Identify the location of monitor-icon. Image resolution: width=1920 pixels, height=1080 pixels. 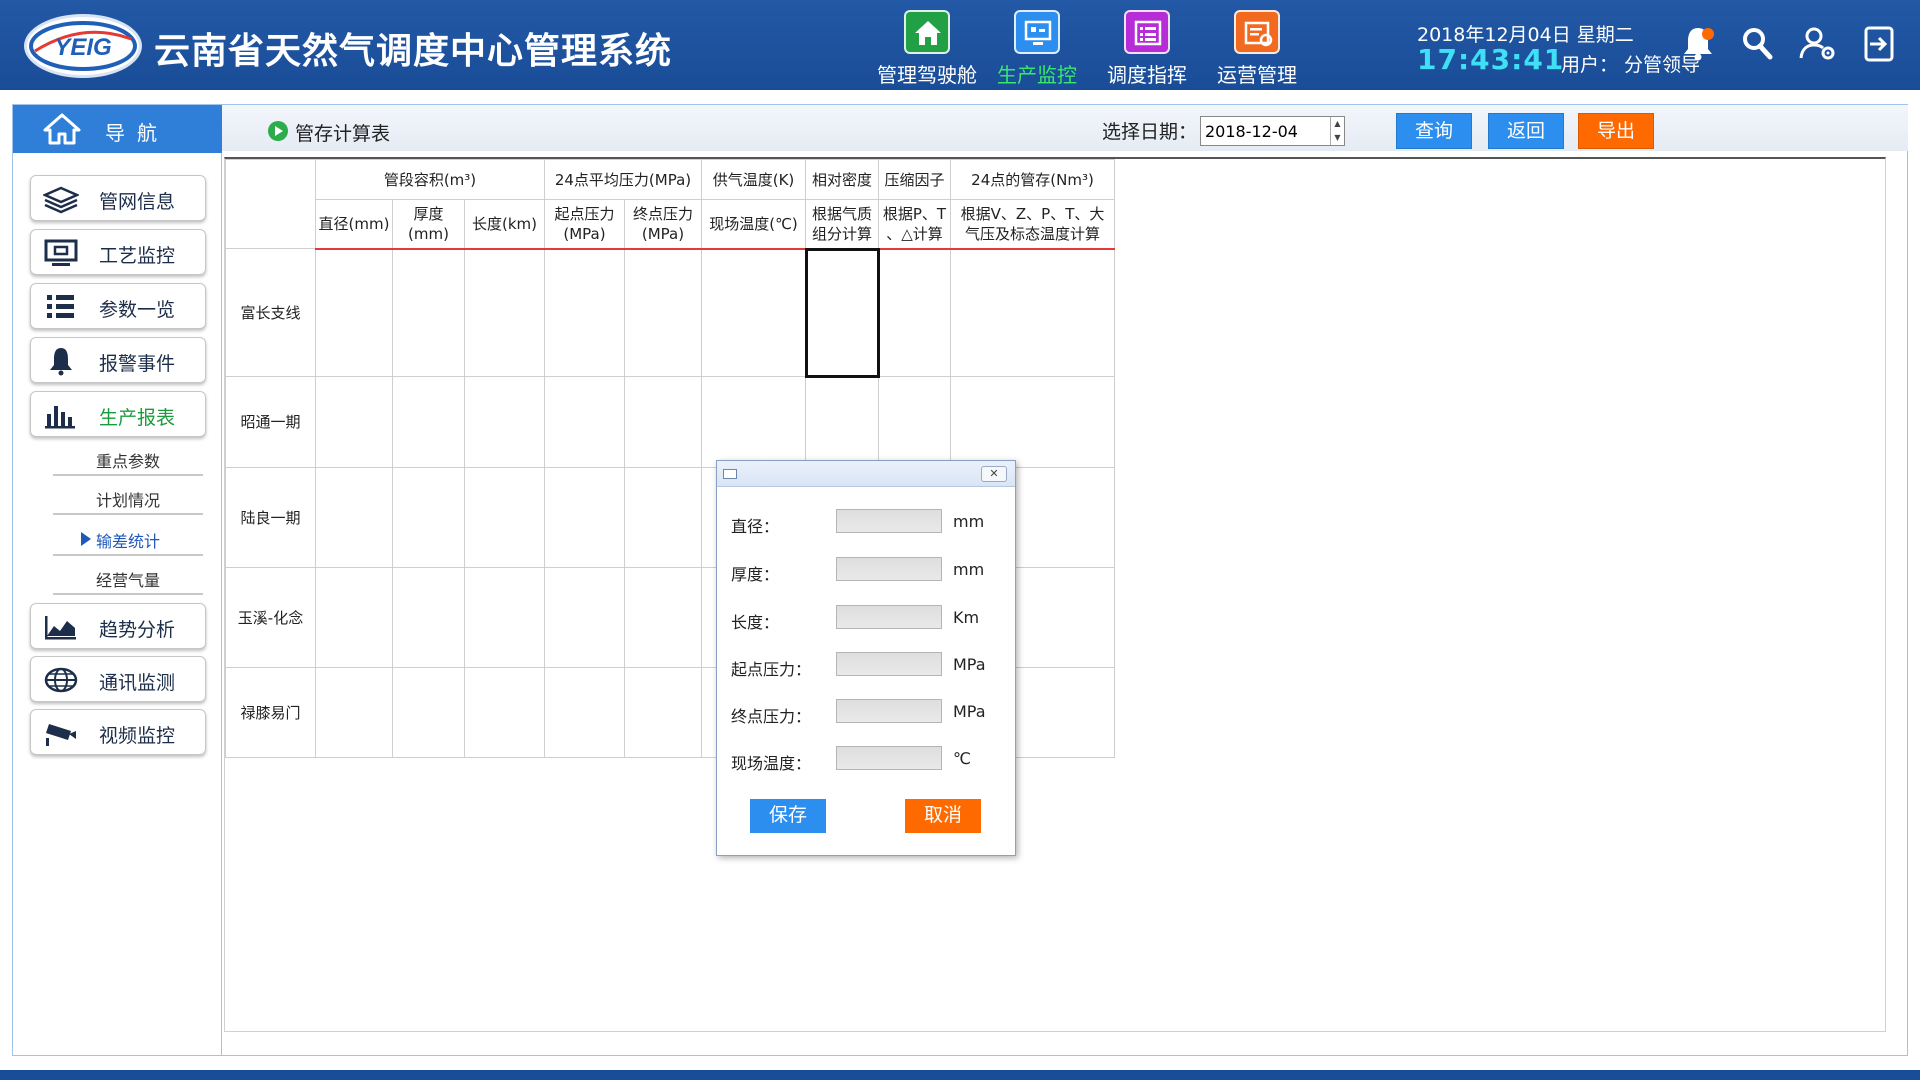
(1037, 32).